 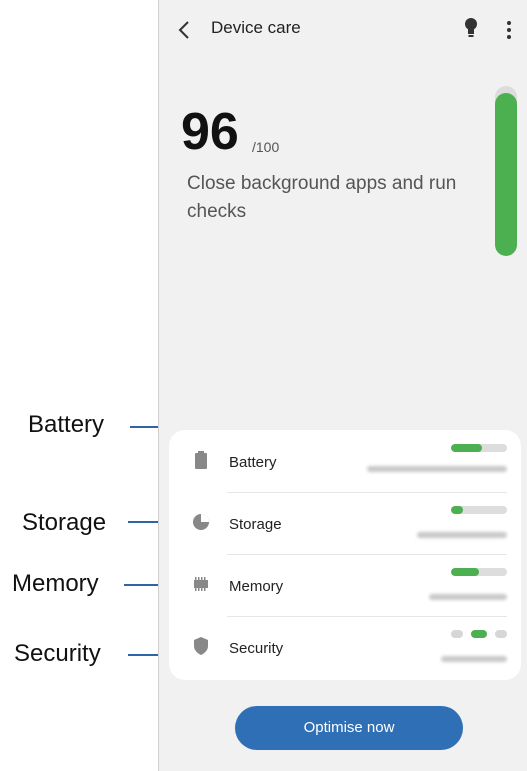 What do you see at coordinates (190, 29) in the screenshot?
I see `back-button` at bounding box center [190, 29].